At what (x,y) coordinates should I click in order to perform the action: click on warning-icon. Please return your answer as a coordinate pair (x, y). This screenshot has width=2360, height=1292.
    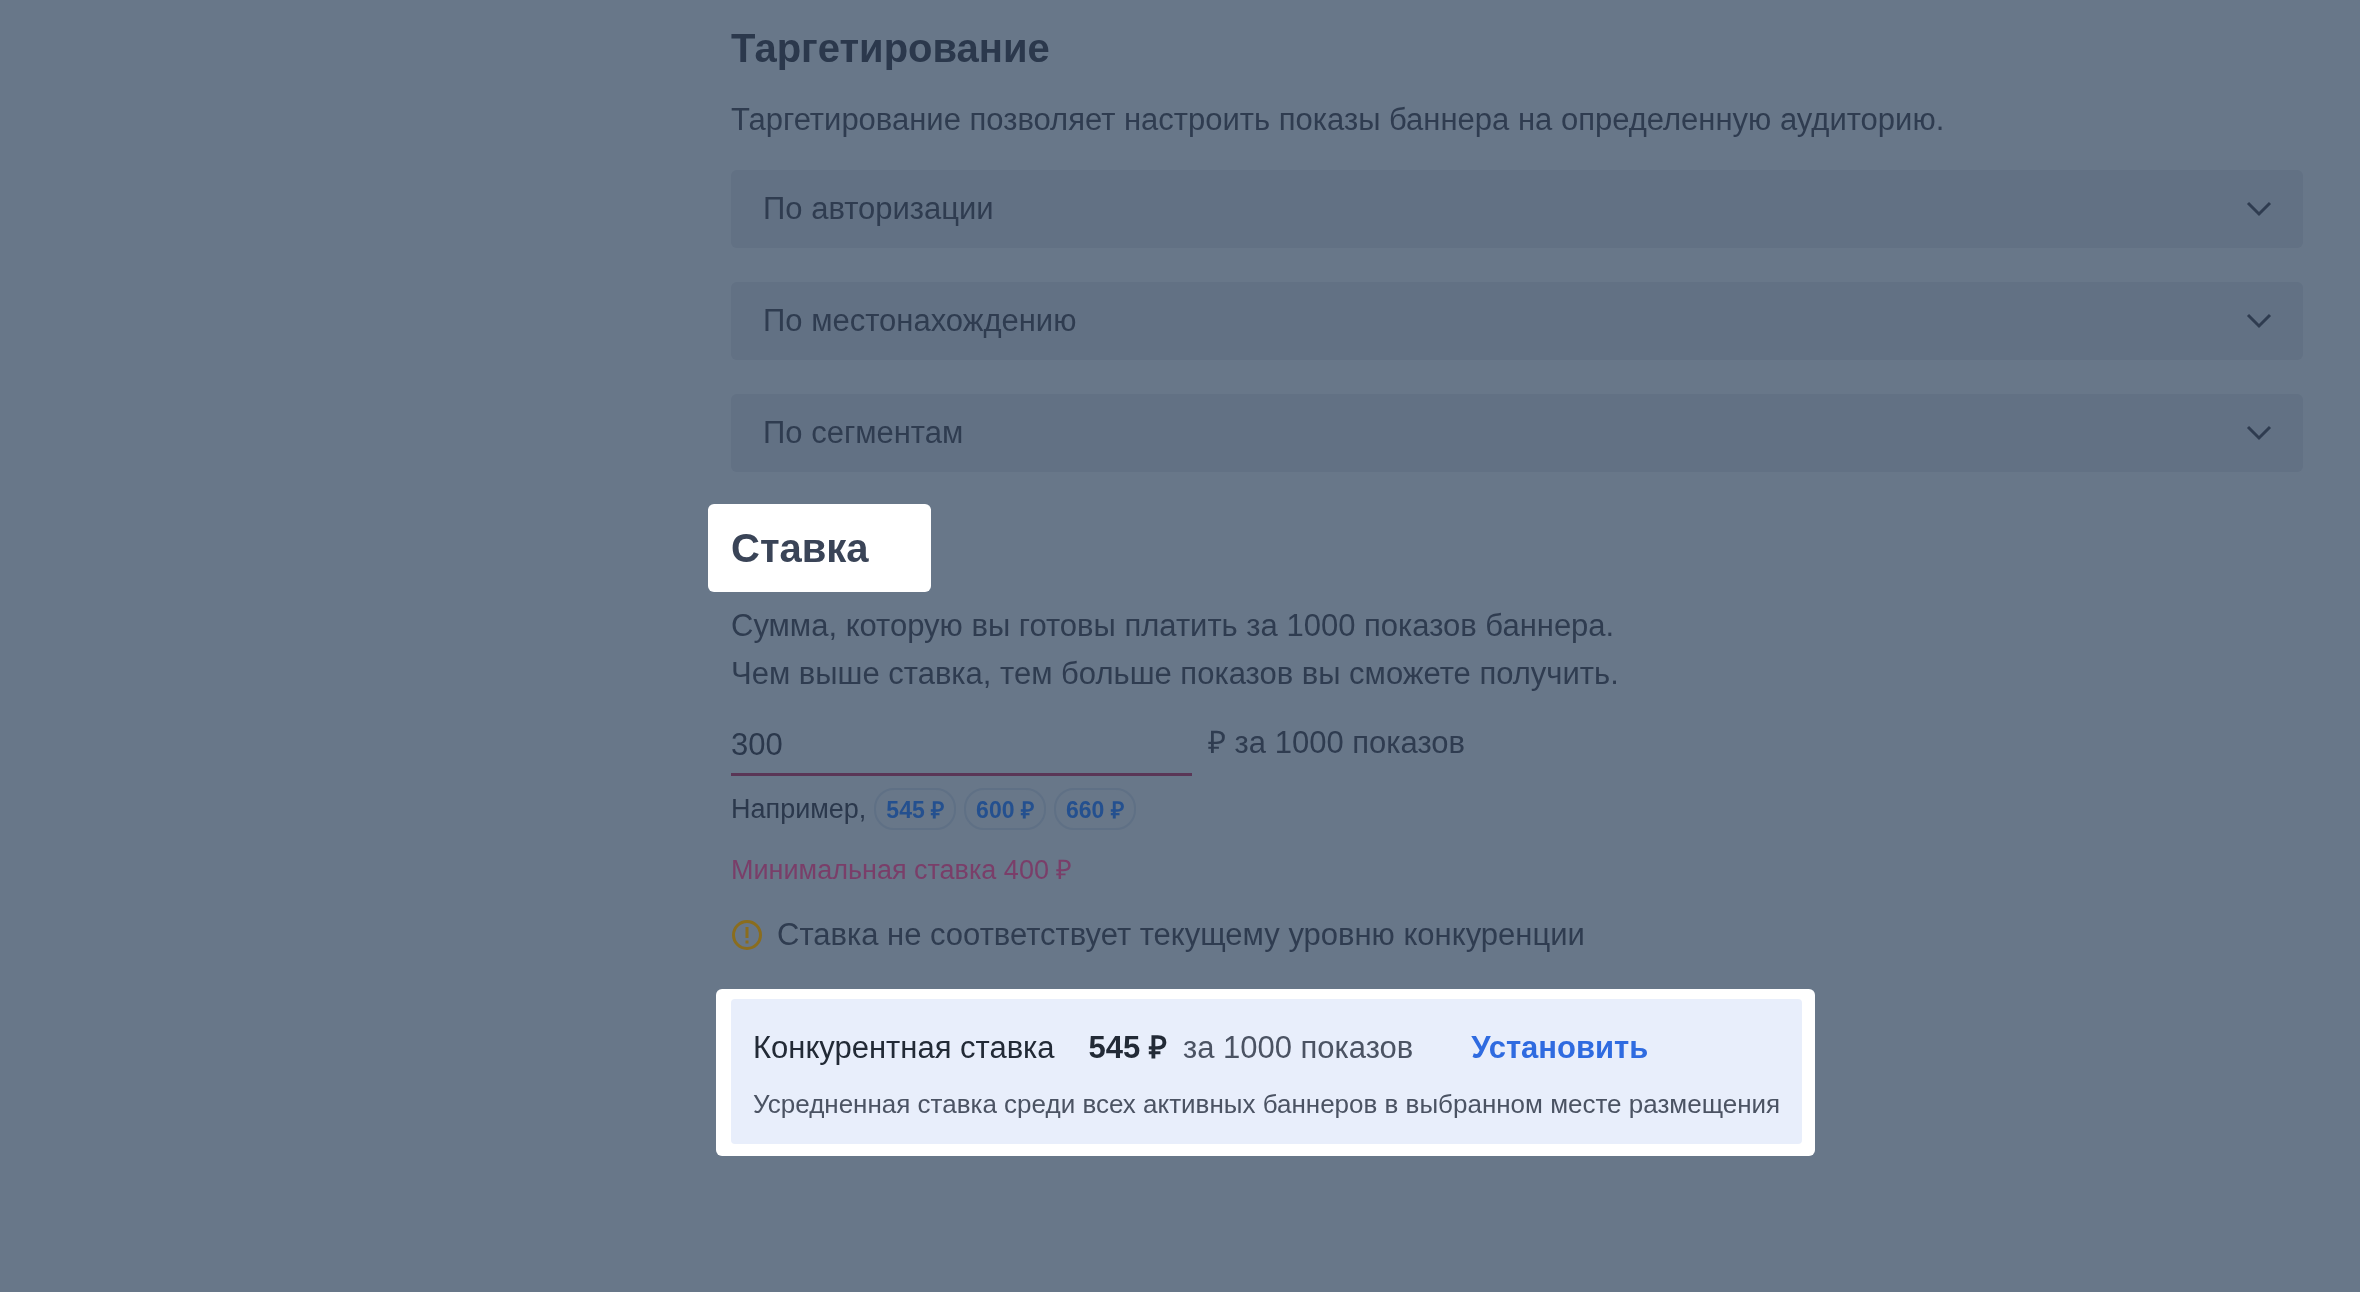
    Looking at the image, I should click on (747, 935).